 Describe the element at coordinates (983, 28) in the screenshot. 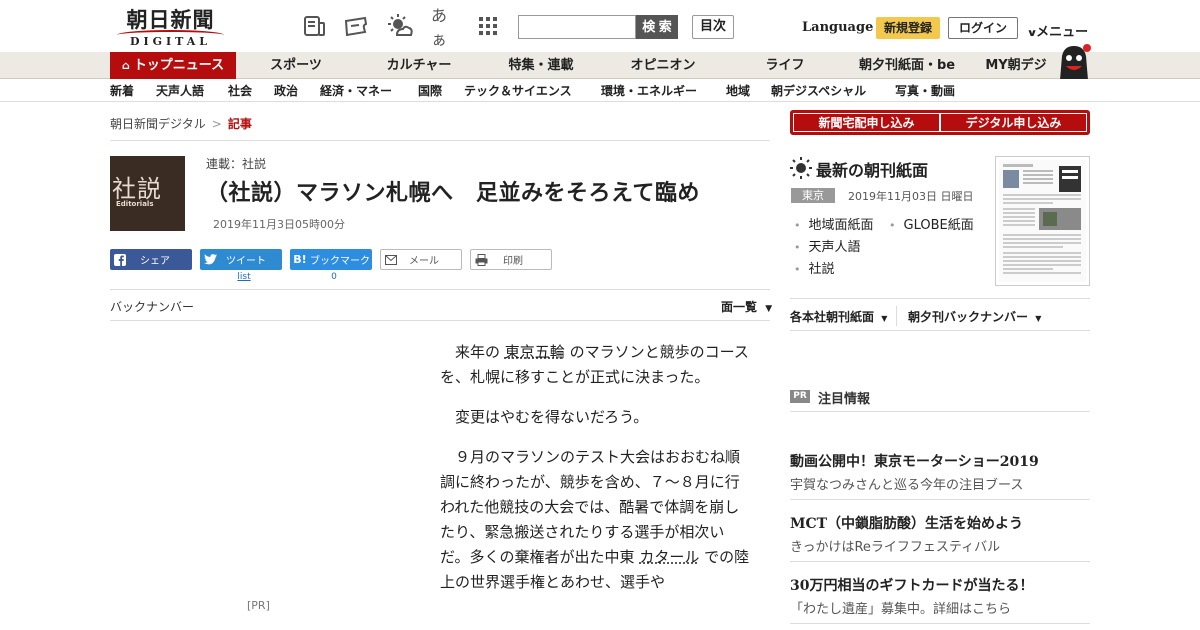

I see `login-button: ログイン` at that location.